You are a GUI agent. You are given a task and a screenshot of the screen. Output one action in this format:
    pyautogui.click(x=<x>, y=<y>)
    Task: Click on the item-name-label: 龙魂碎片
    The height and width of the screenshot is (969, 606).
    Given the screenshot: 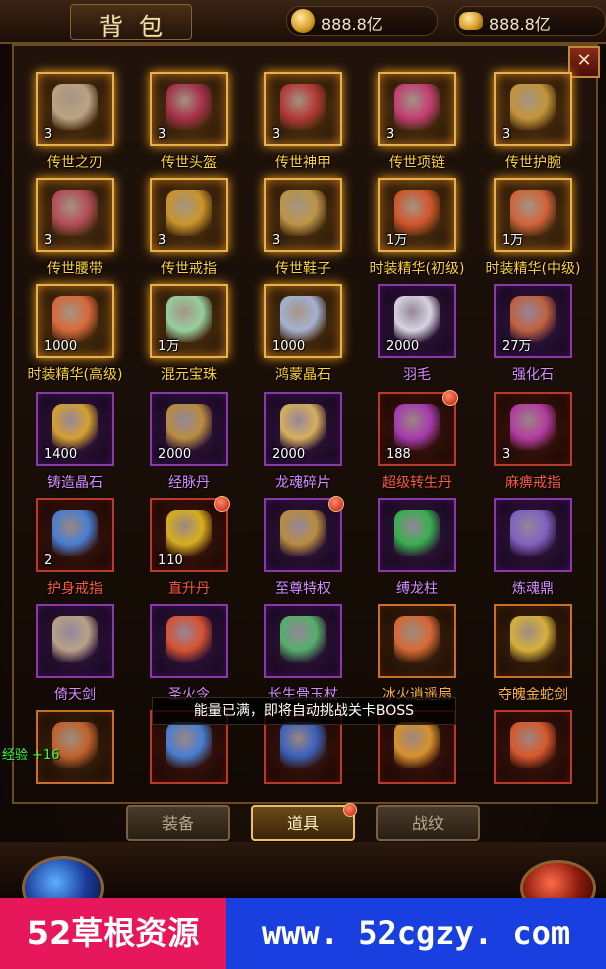 What is the action you would take?
    pyautogui.click(x=303, y=483)
    